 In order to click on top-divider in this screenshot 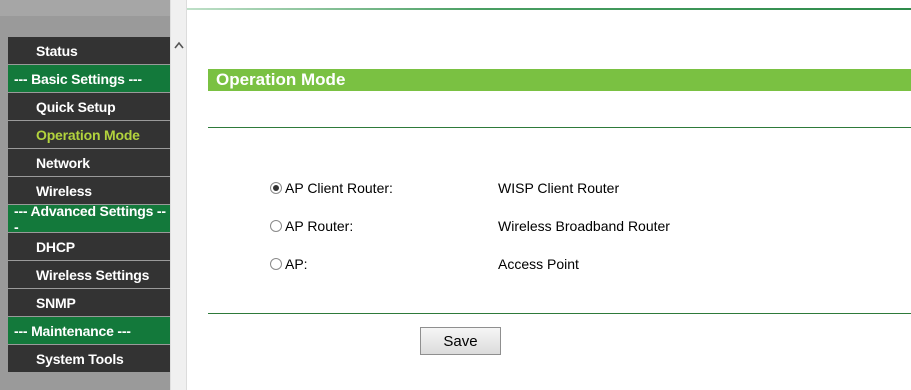, I will do `click(549, 9)`.